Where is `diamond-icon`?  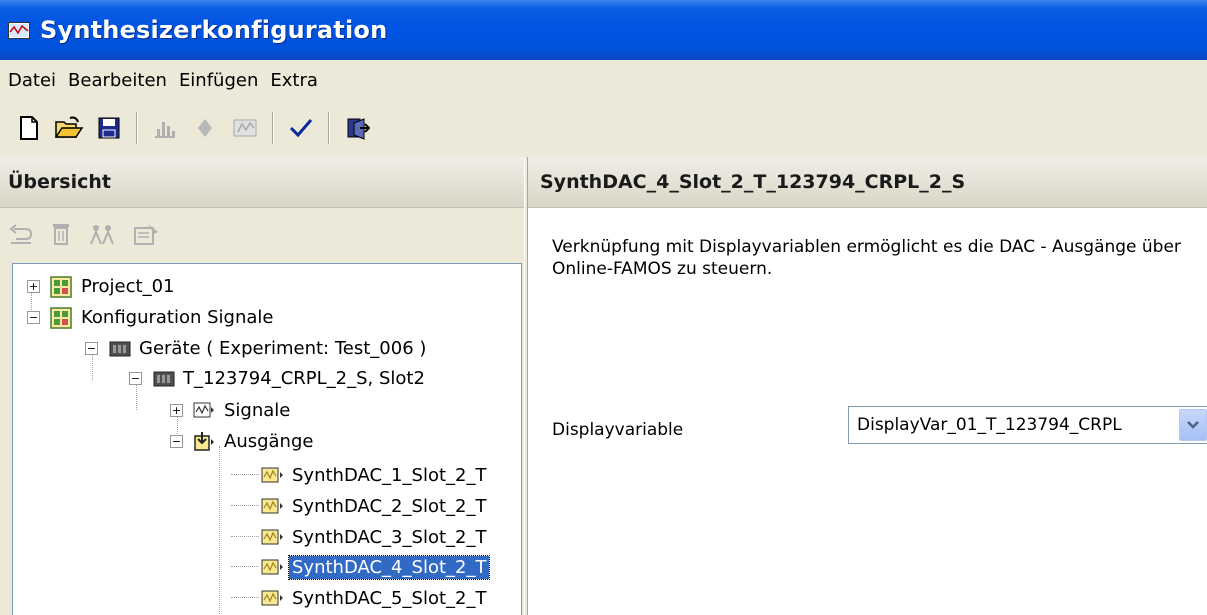
diamond-icon is located at coordinates (205, 128).